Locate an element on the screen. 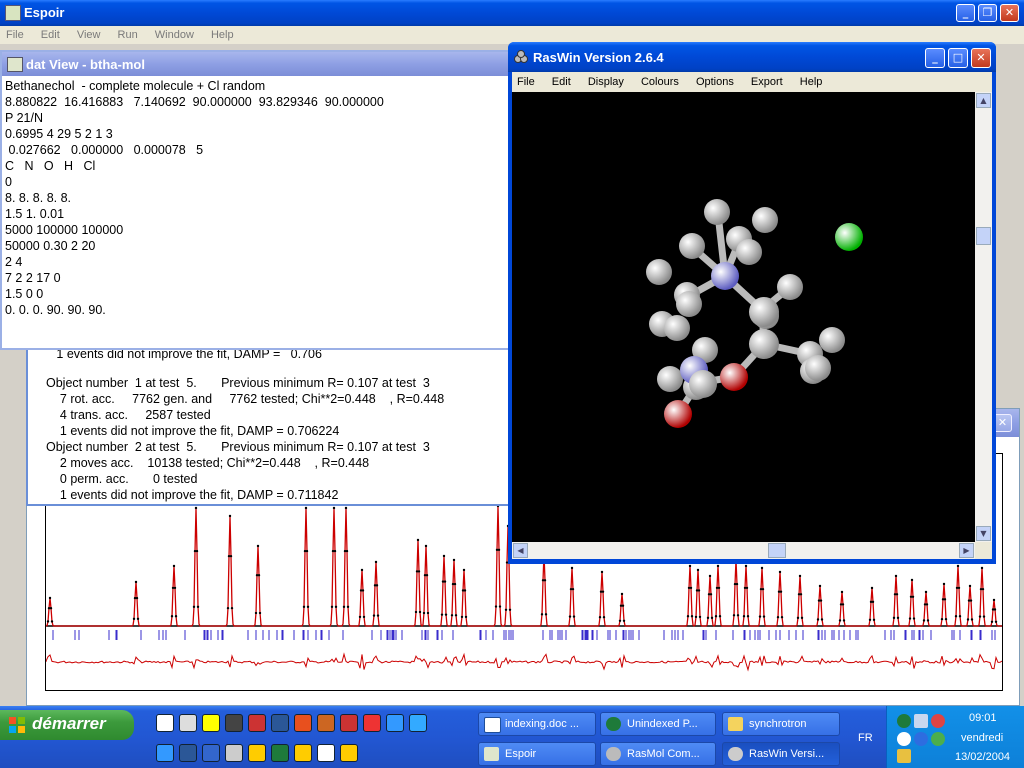 The height and width of the screenshot is (768, 1024). n-icon is located at coordinates (280, 753).